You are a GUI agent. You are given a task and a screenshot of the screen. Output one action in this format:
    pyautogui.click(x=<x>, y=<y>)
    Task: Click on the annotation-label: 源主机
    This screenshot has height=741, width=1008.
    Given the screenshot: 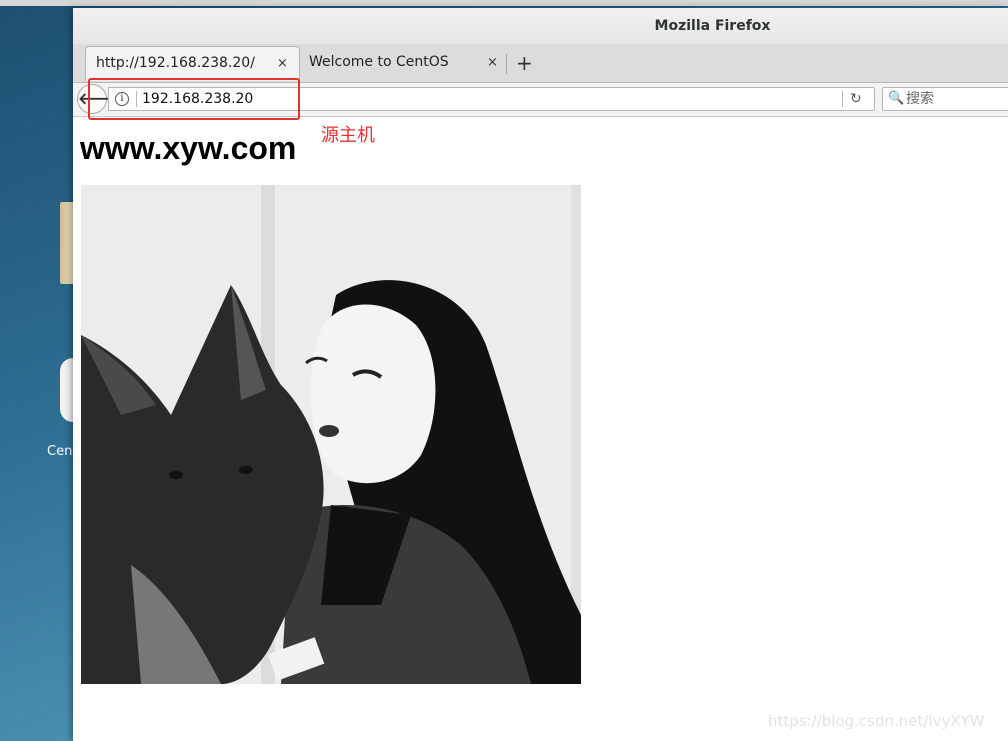 What is the action you would take?
    pyautogui.click(x=348, y=135)
    